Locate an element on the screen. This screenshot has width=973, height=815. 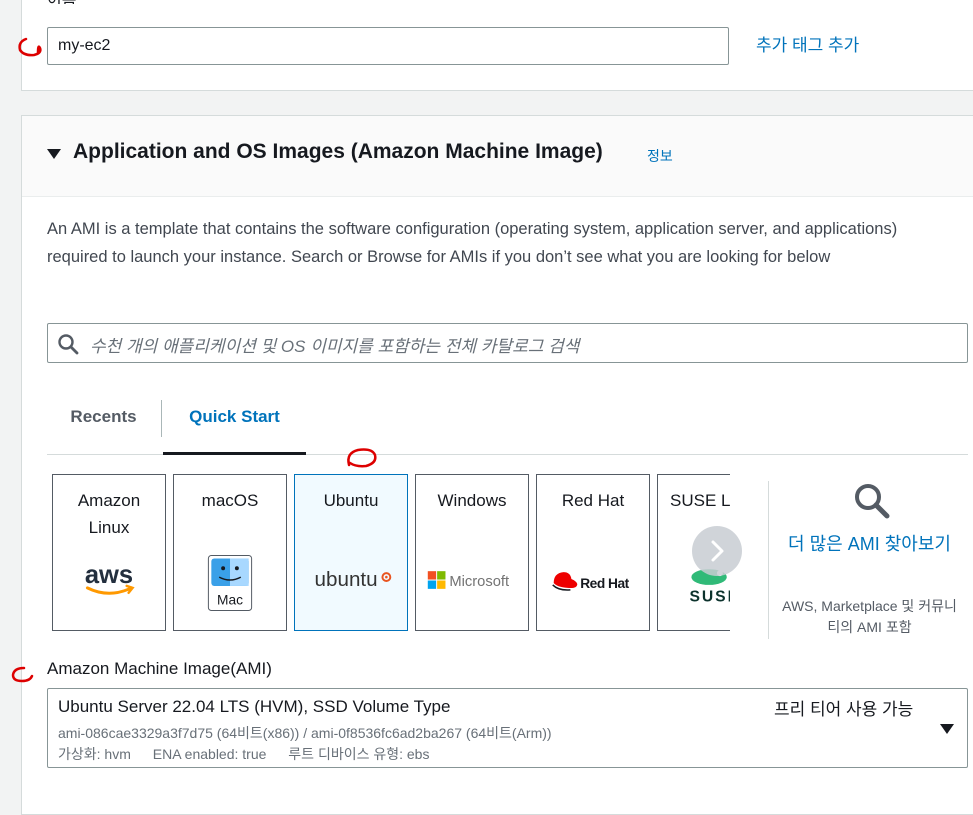
browse-more-amis-link: 더 많은 AMI 찾아보기 is located at coordinates (869, 544).